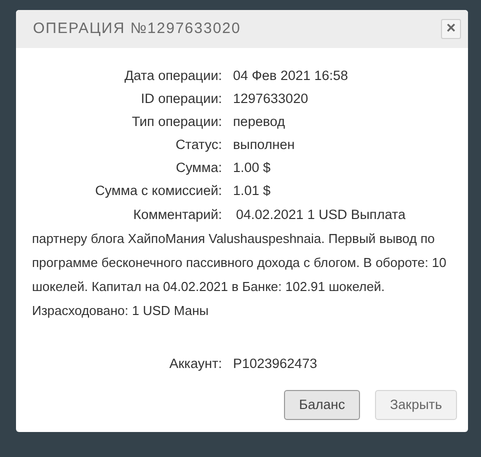 This screenshot has width=481, height=457. What do you see at coordinates (252, 191) in the screenshot?
I see `field-value: 1.01 $` at bounding box center [252, 191].